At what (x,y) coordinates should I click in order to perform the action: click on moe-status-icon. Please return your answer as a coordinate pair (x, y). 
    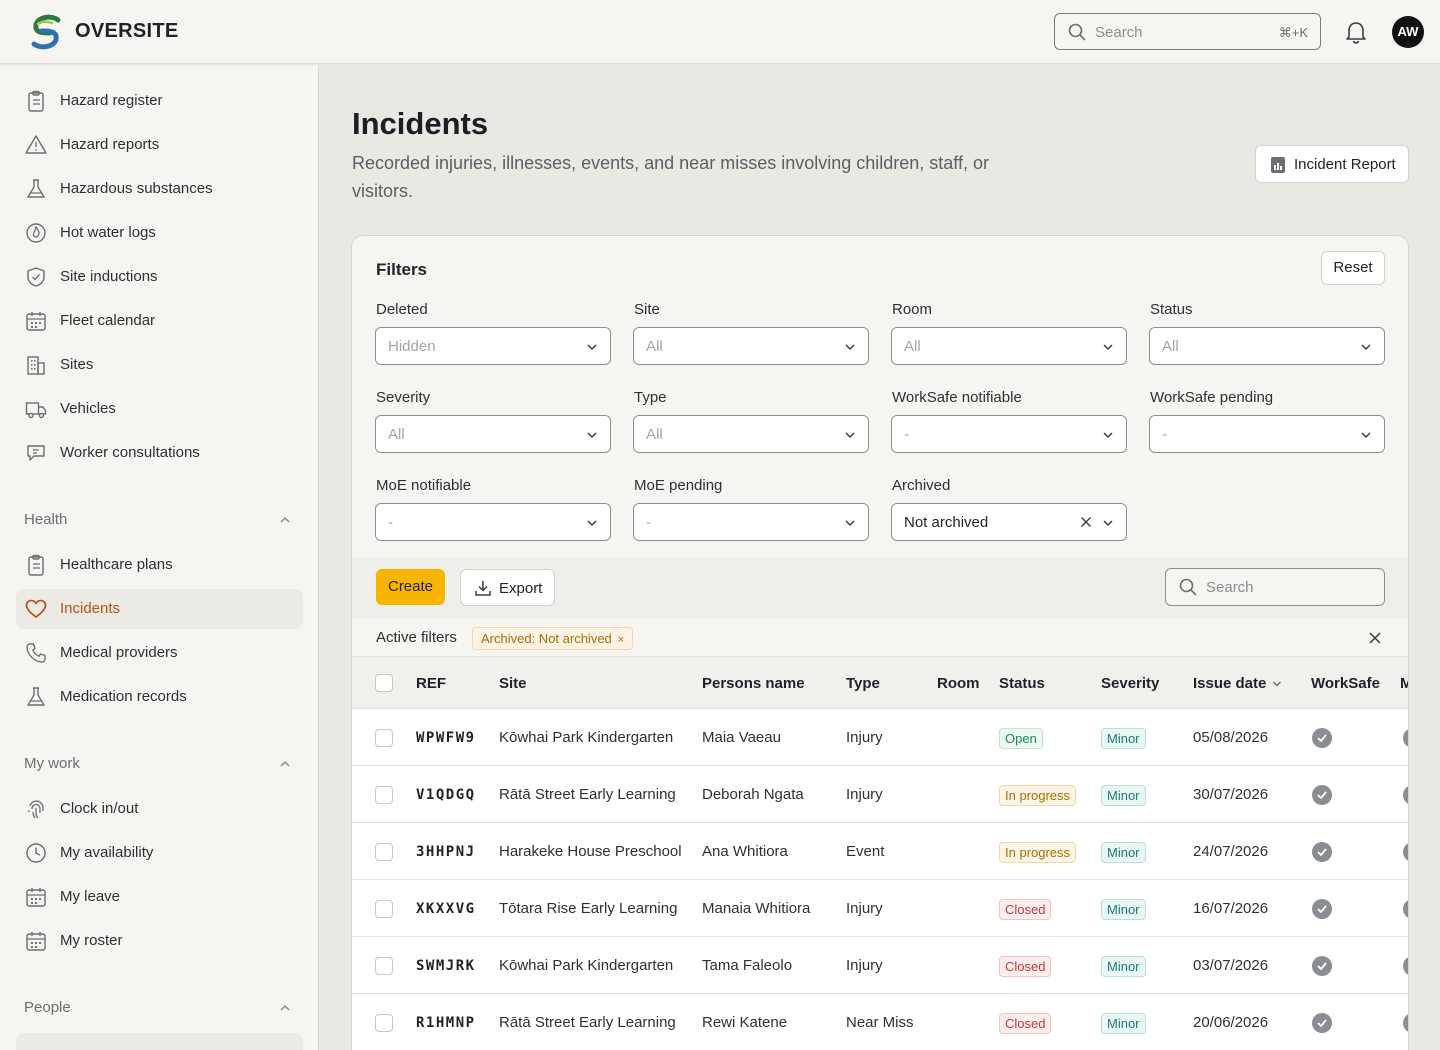
    Looking at the image, I should click on (1405, 1023).